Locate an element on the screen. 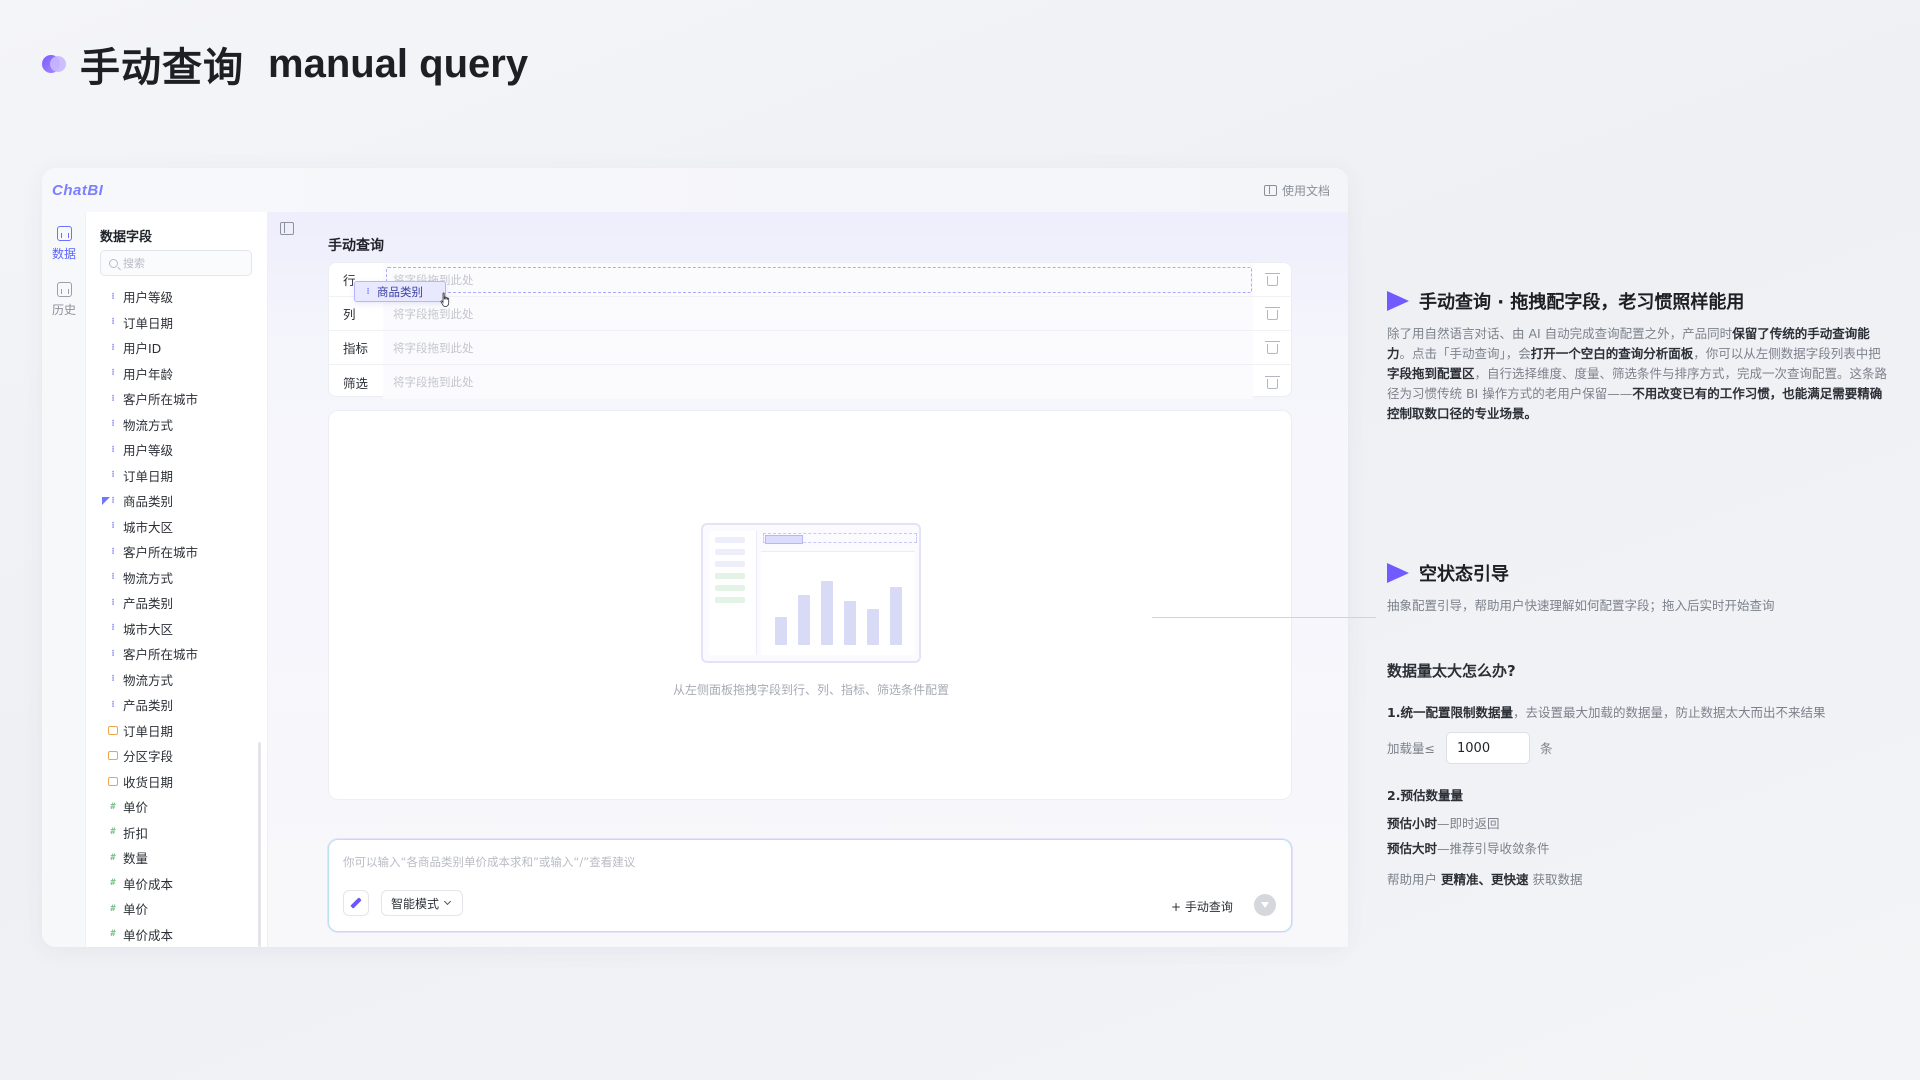 Image resolution: width=1920 pixels, height=1080 pixels. field-label: 单价成本 is located at coordinates (148, 884).